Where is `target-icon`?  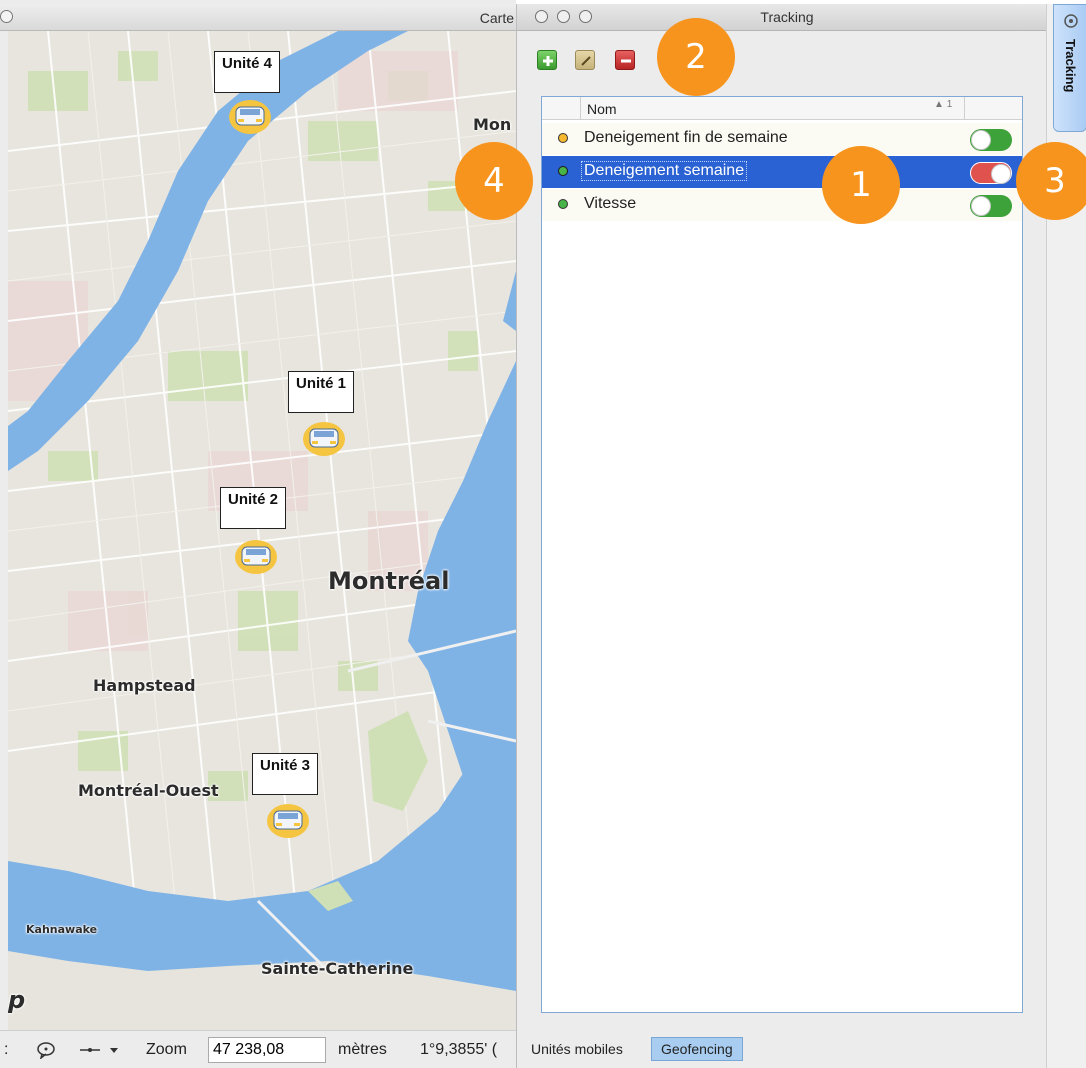
target-icon is located at coordinates (1071, 21).